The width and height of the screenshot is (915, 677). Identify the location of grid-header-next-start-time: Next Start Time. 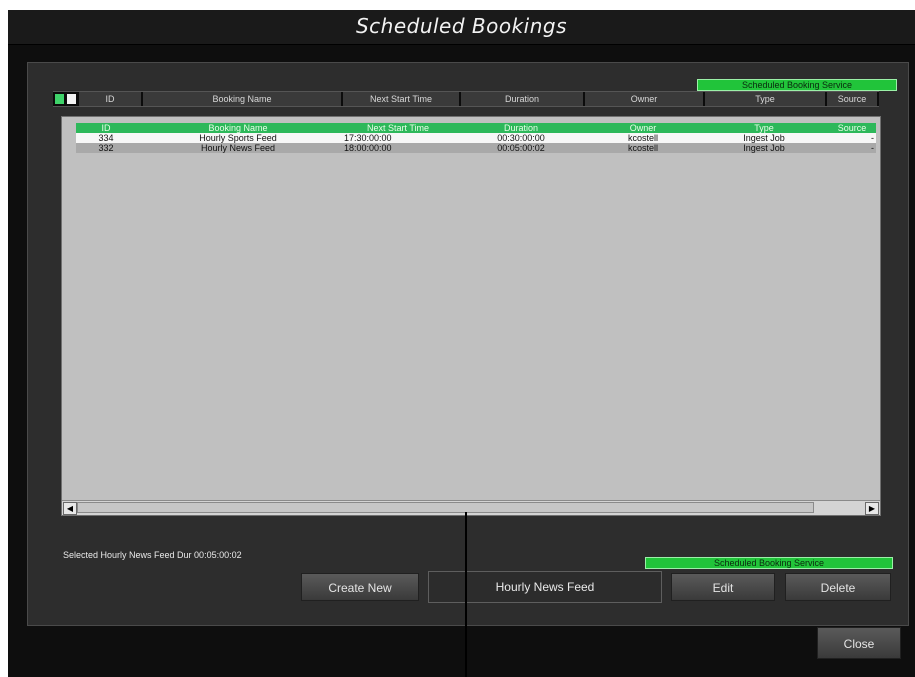
(398, 128).